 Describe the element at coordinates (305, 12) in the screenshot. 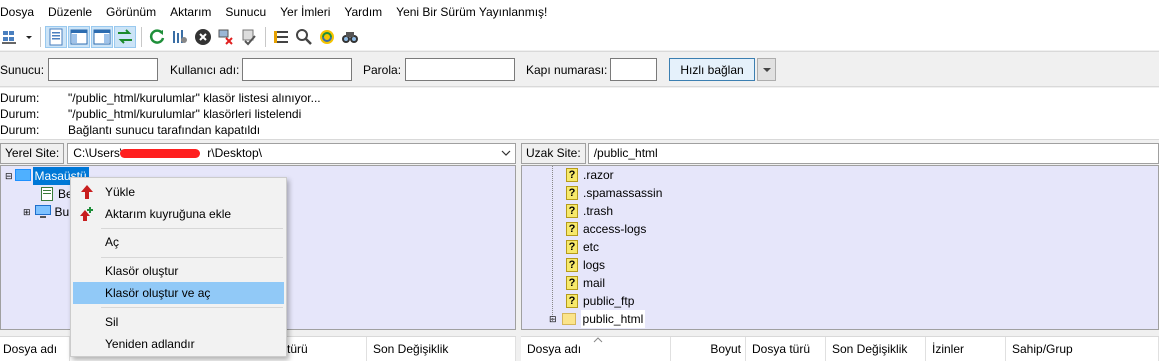

I see `menu-yer-imleri: Yer İmleri` at that location.